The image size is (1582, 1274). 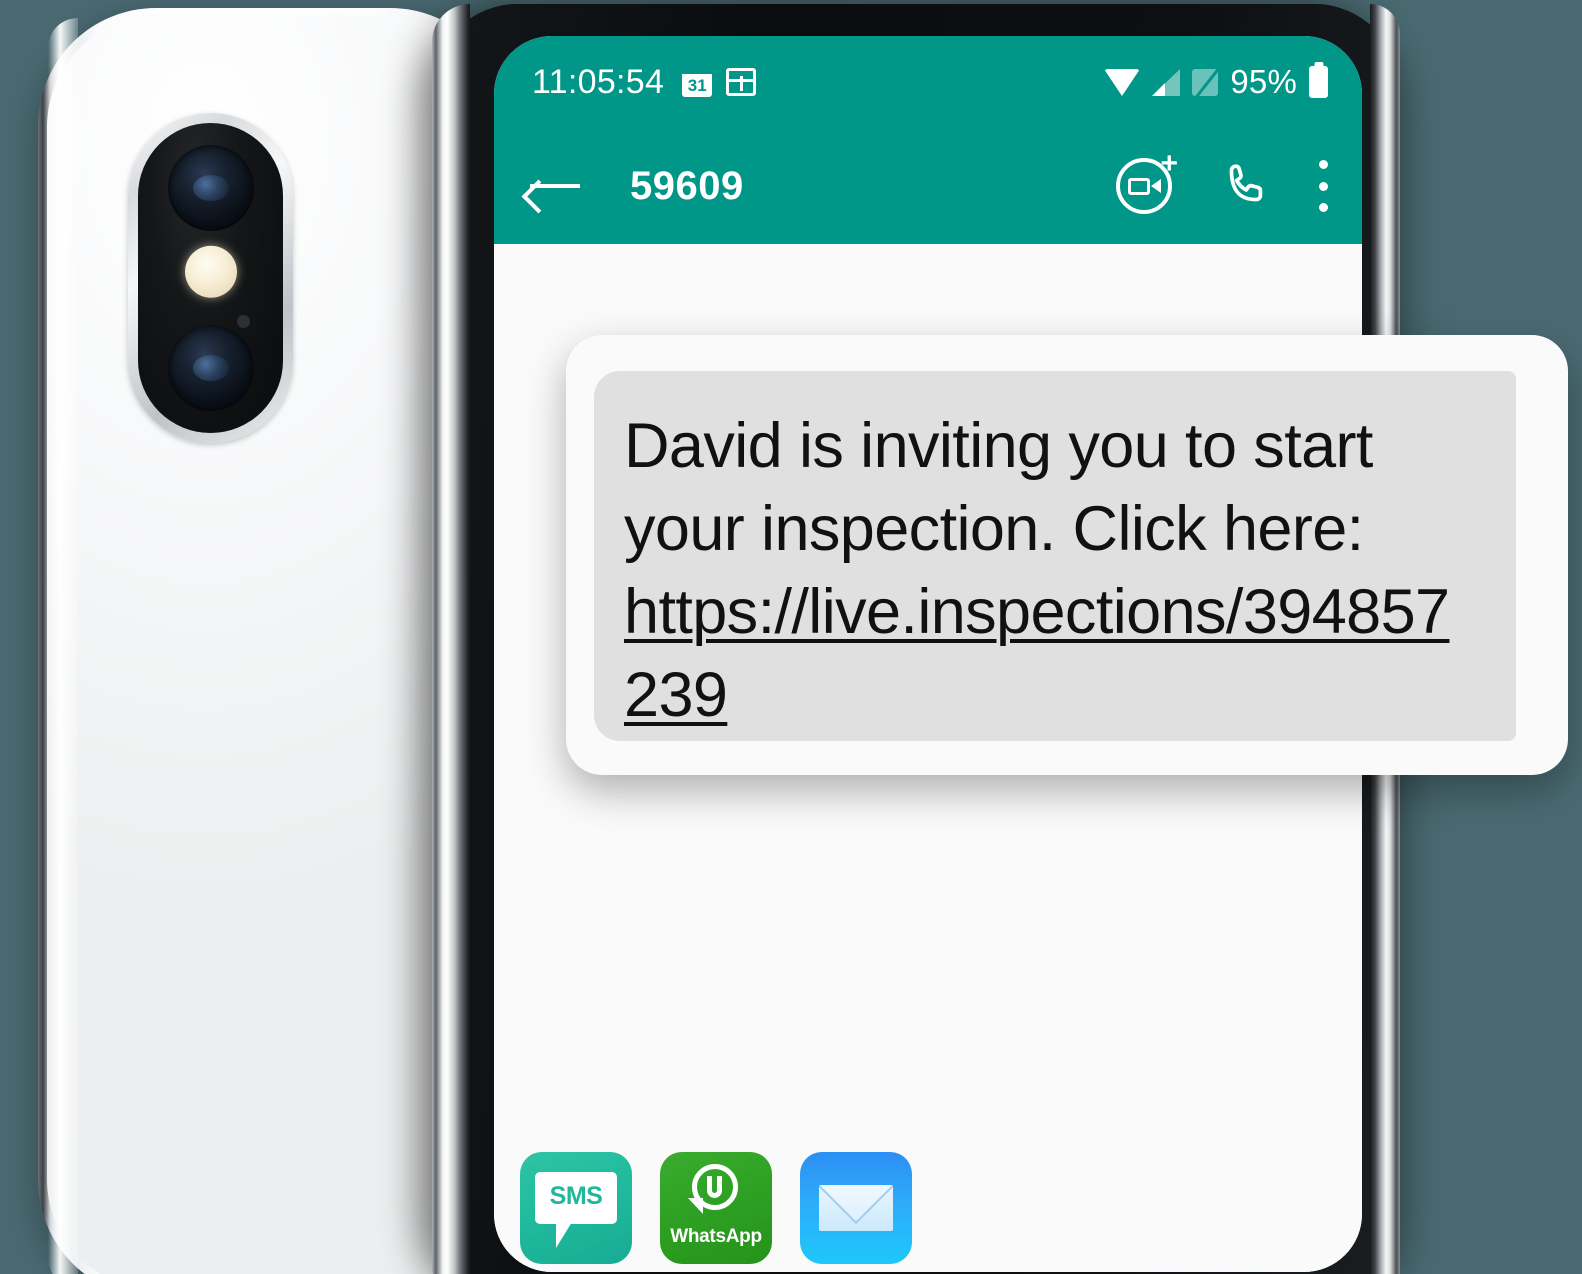 I want to click on chat-title: 59609, so click(x=687, y=185).